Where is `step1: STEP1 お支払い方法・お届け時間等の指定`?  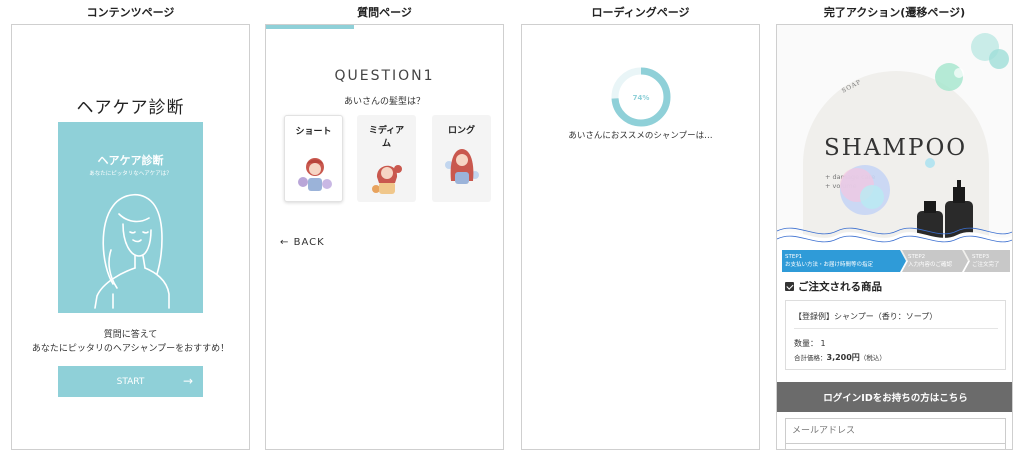
step1: STEP1 お支払い方法・お届け時間等の指定 is located at coordinates (829, 261).